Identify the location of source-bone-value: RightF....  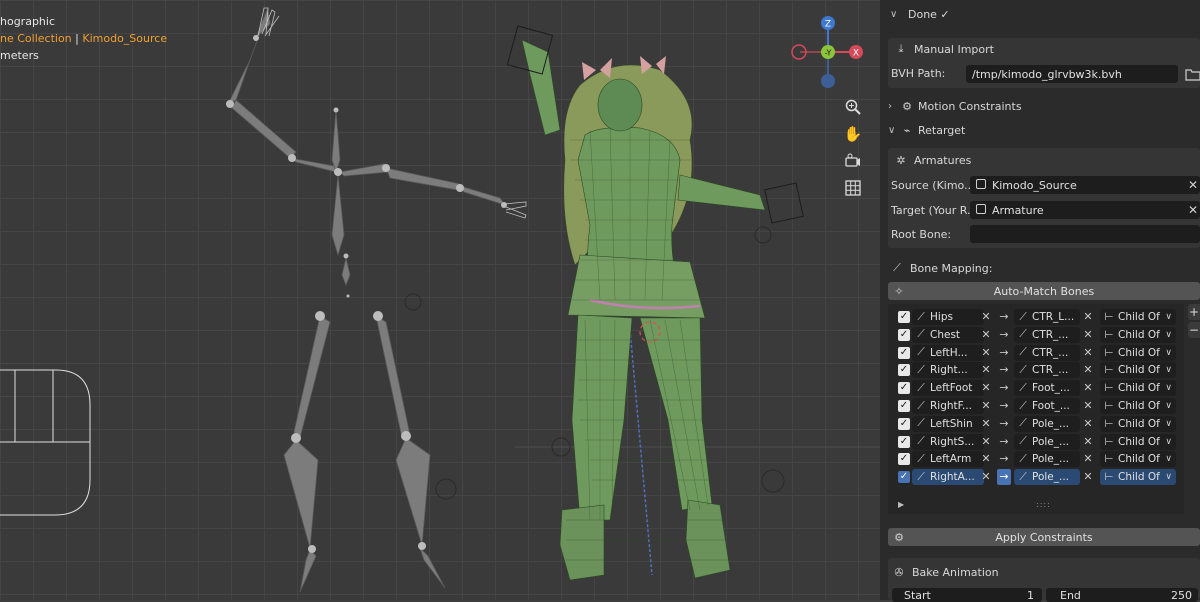
(951, 406).